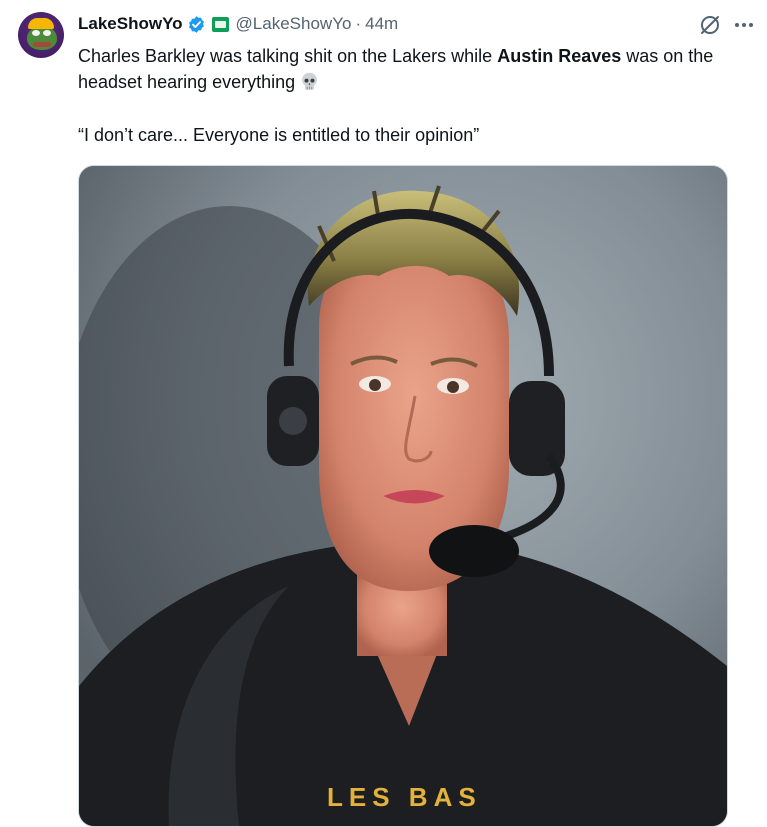  Describe the element at coordinates (220, 24) in the screenshot. I see `affiliate-badge-icon` at that location.